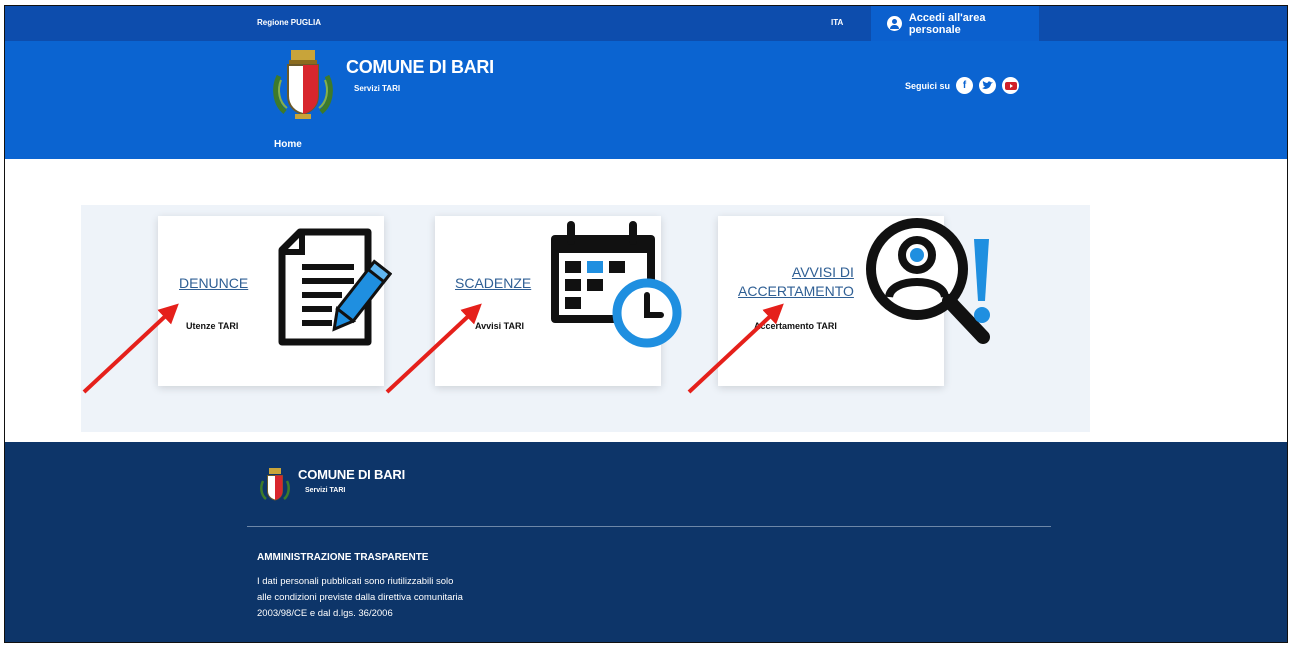 Image resolution: width=1292 pixels, height=646 pixels. What do you see at coordinates (928, 85) in the screenshot?
I see `social-label: Seguici su` at bounding box center [928, 85].